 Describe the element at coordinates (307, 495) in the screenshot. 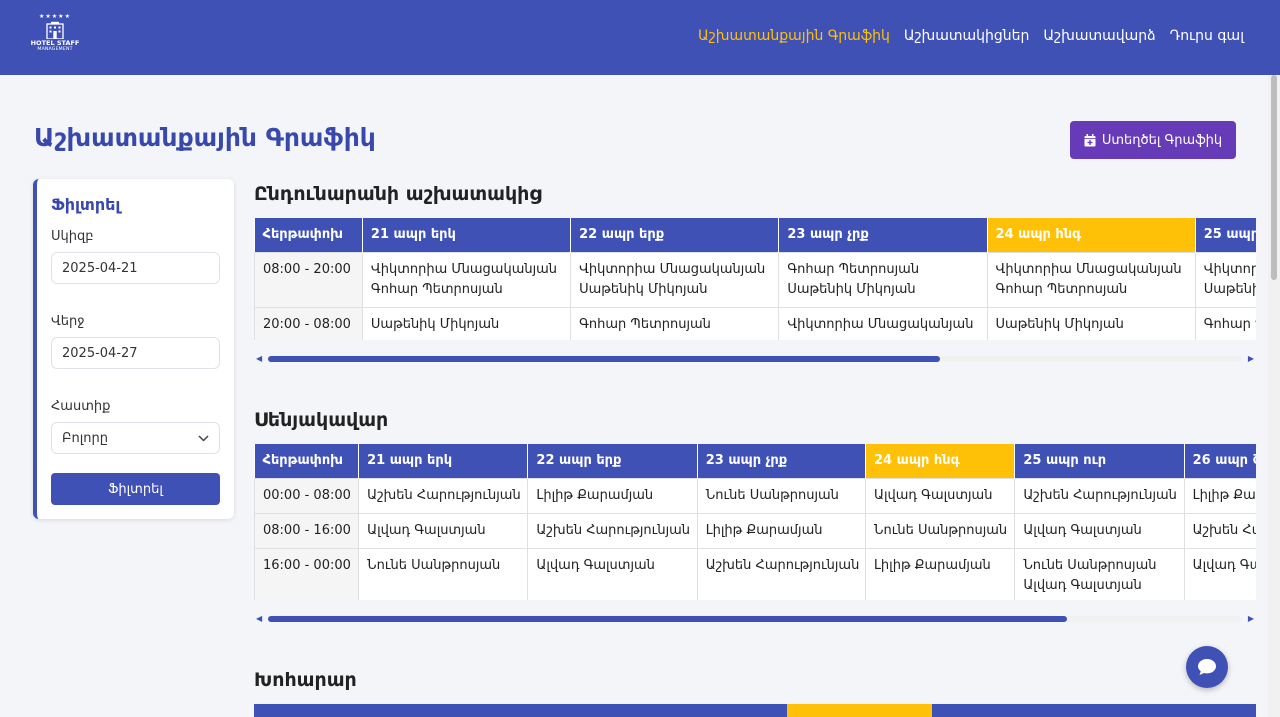

I see `shift-time: 00:00 - 08:00` at that location.